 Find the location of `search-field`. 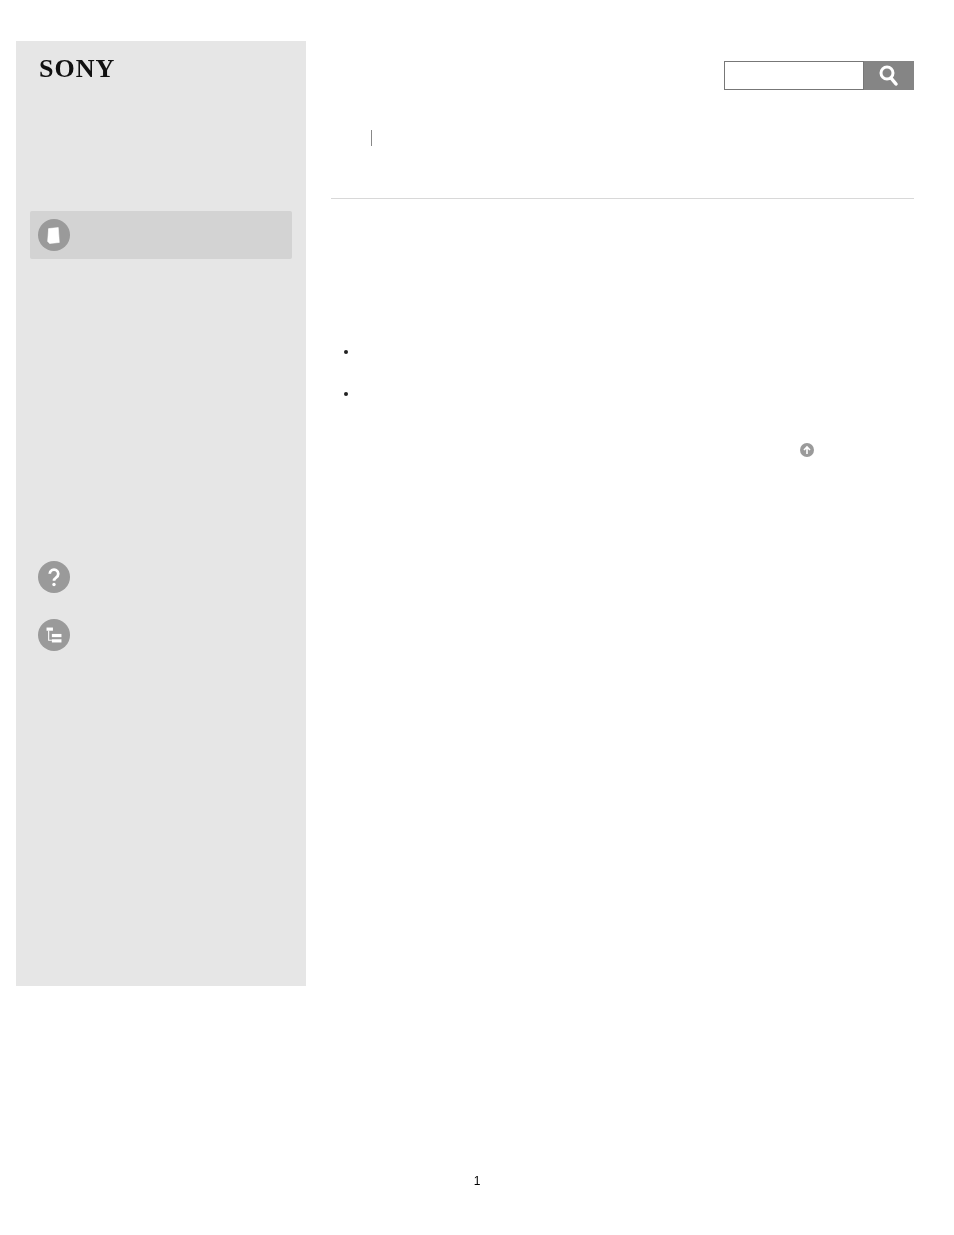

search-field is located at coordinates (794, 75).